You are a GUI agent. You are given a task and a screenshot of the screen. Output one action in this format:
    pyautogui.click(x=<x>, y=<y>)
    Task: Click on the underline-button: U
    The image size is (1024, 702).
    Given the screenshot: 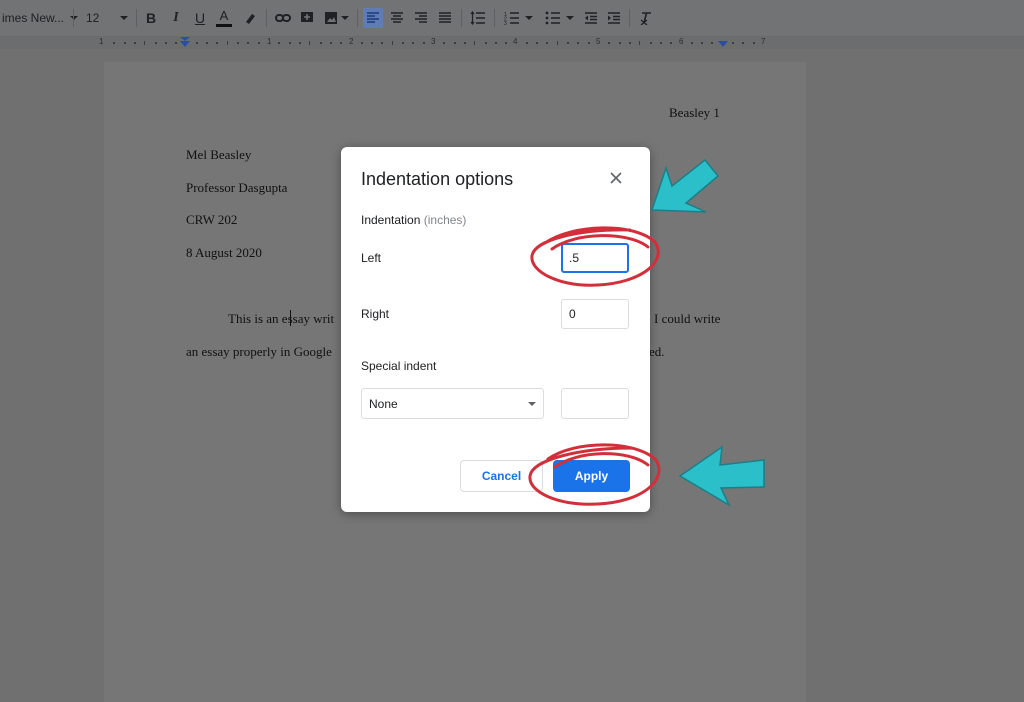 What is the action you would take?
    pyautogui.click(x=200, y=18)
    